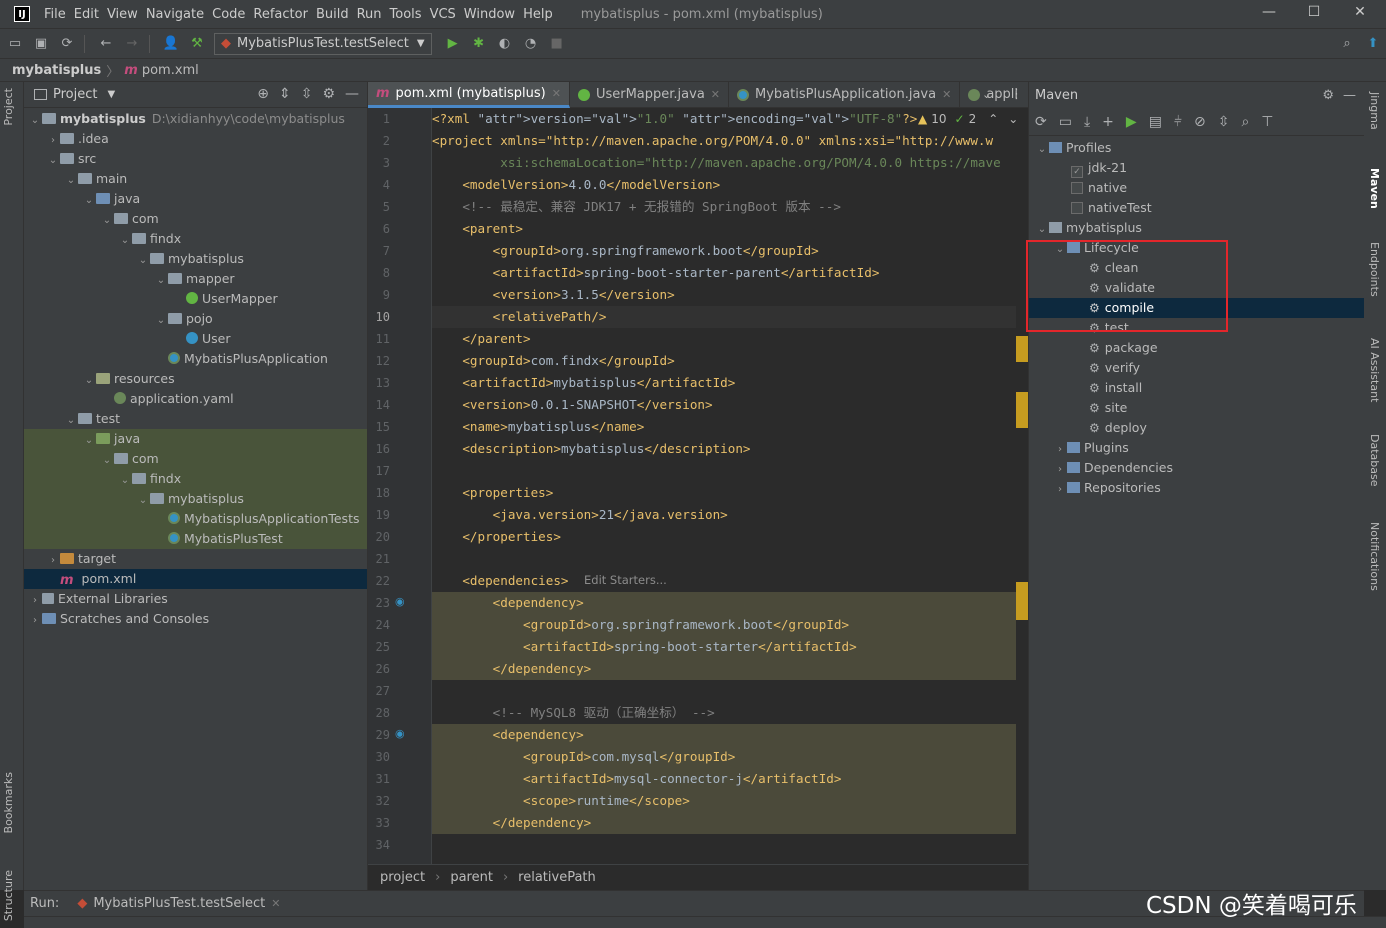 Image resolution: width=1386 pixels, height=928 pixels. Describe the element at coordinates (195, 479) in the screenshot. I see `tree-item-test-findx: ⌄ findx` at that location.